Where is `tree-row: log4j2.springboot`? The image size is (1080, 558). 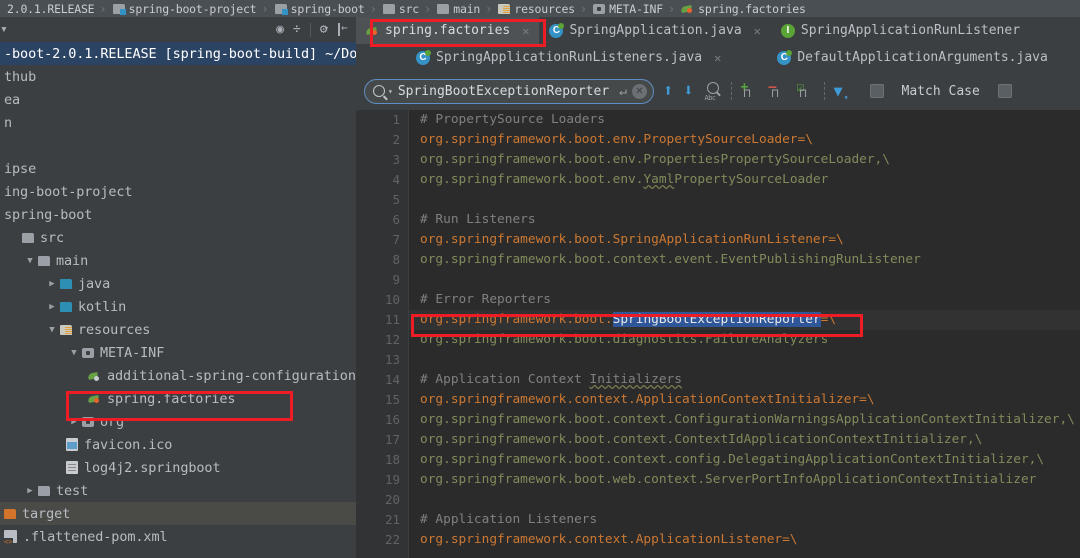 tree-row: log4j2.springboot is located at coordinates (178, 467).